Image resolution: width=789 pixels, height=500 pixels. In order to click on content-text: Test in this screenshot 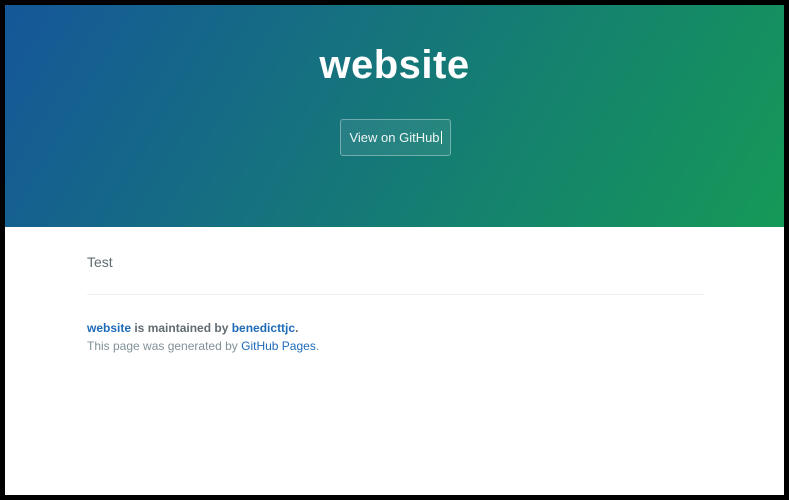, I will do `click(100, 262)`.